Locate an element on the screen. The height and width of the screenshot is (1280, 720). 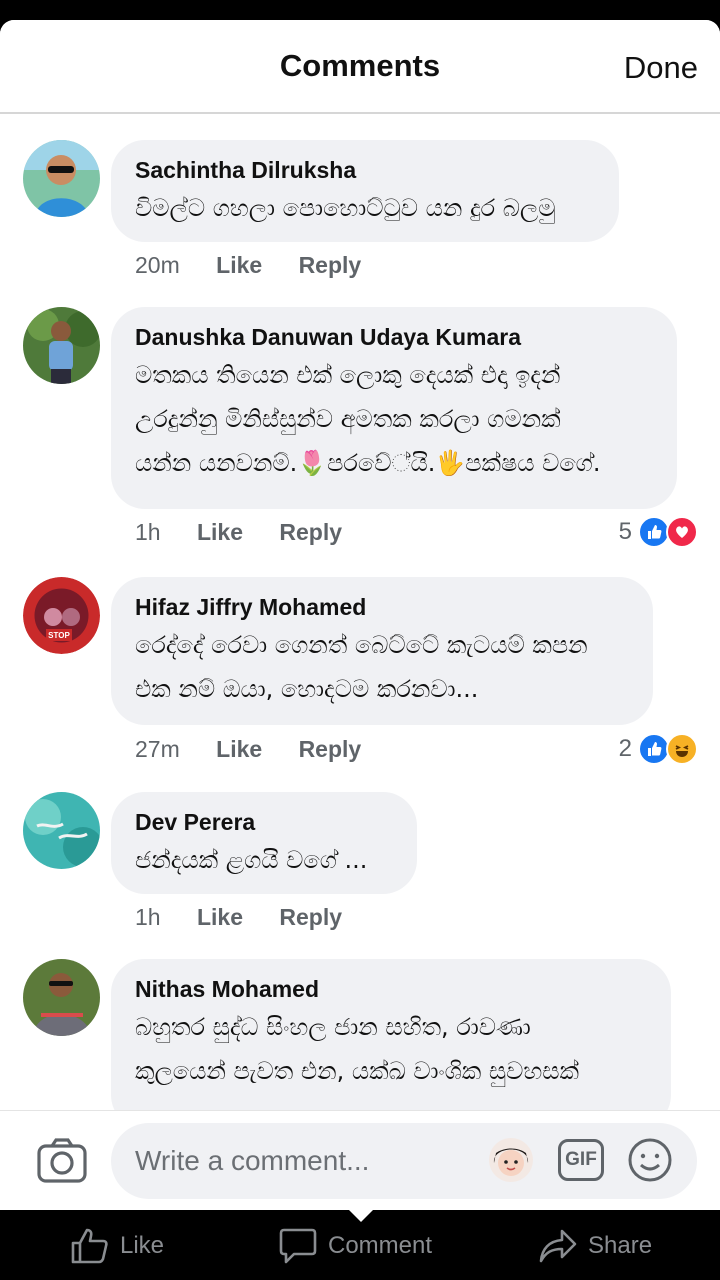
reaction-summary: 5 is located at coordinates (658, 532).